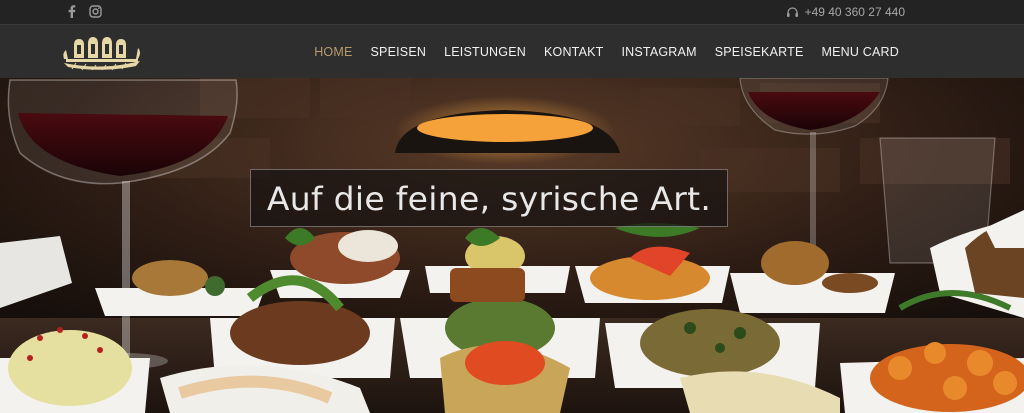 This screenshot has height=413, width=1024. Describe the element at coordinates (71, 11) in the screenshot. I see `facebook-icon` at that location.